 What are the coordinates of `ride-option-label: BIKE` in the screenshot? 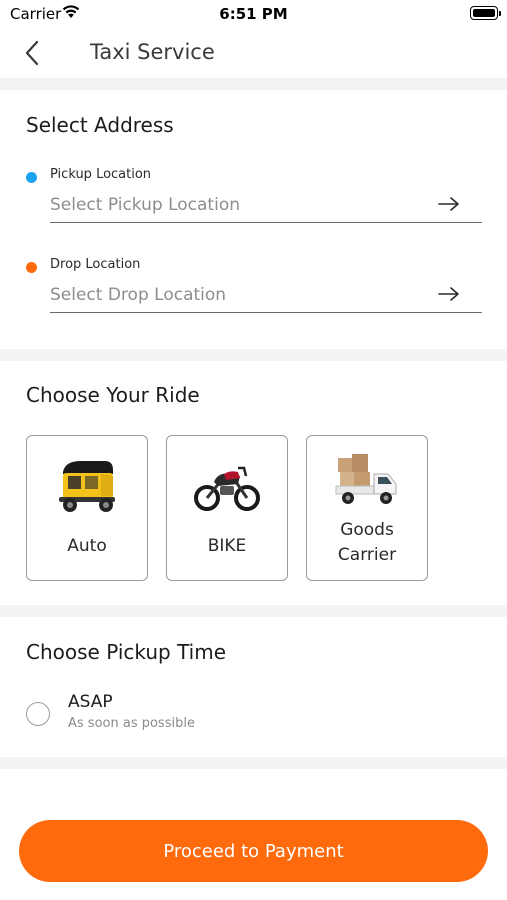 It's located at (227, 546).